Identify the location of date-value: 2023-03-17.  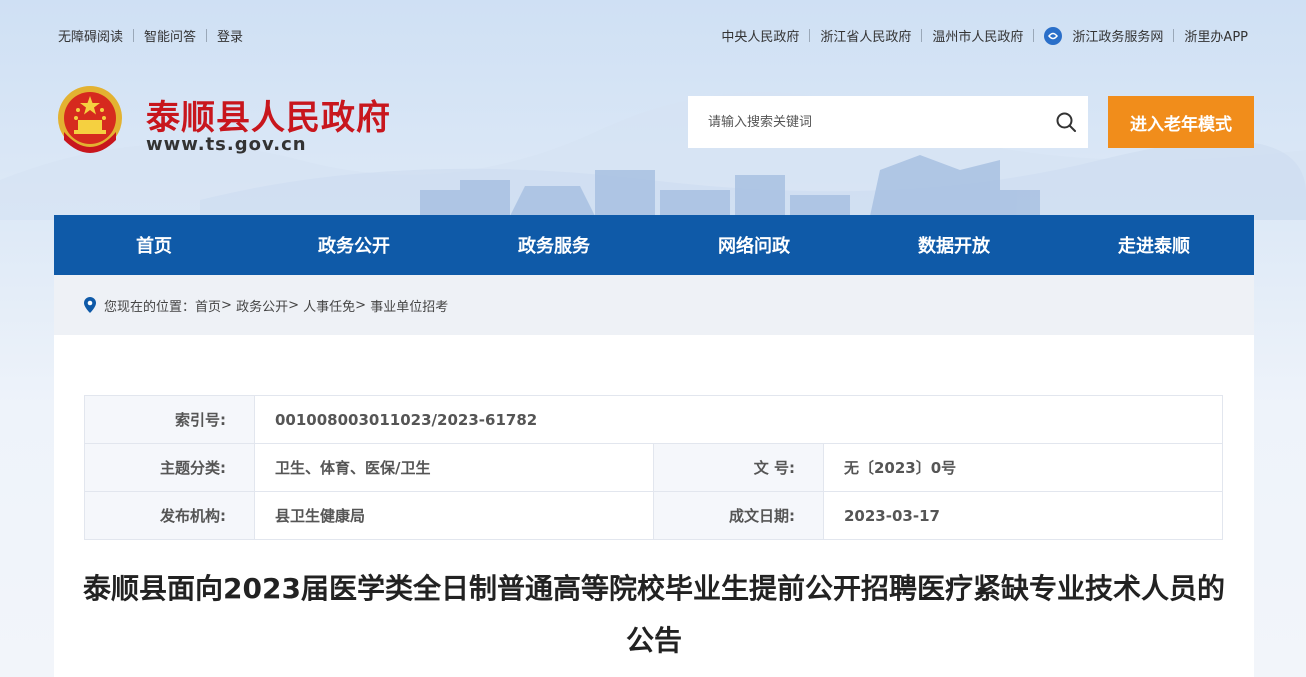
(1023, 515).